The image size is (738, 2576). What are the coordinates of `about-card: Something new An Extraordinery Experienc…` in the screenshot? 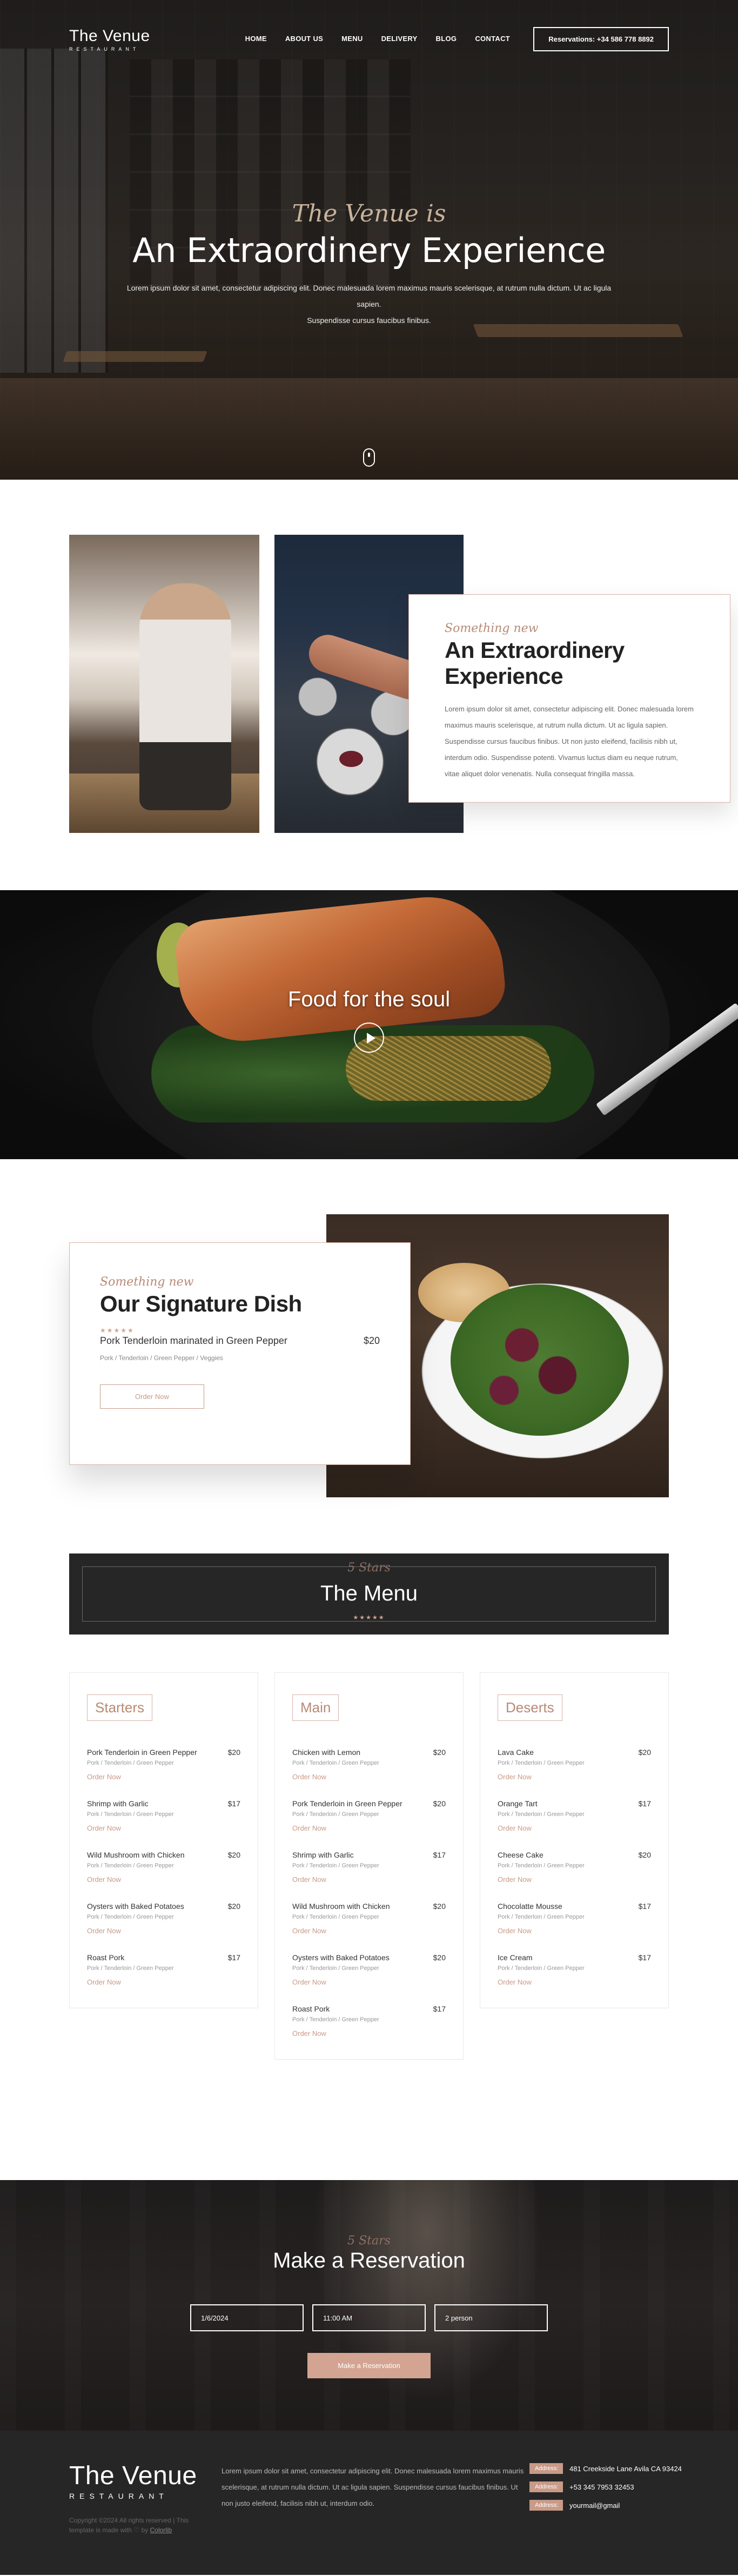 It's located at (569, 698).